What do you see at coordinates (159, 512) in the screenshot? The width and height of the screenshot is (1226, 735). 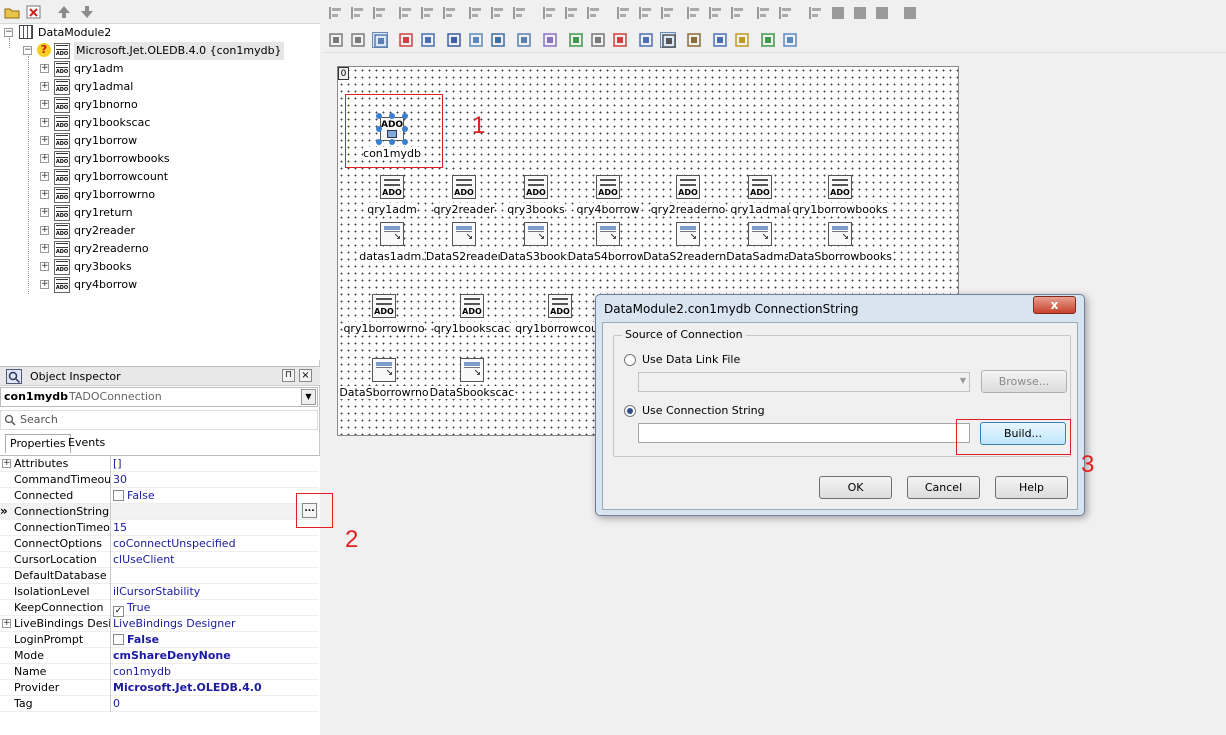 I see `property-row: ConnectionString` at bounding box center [159, 512].